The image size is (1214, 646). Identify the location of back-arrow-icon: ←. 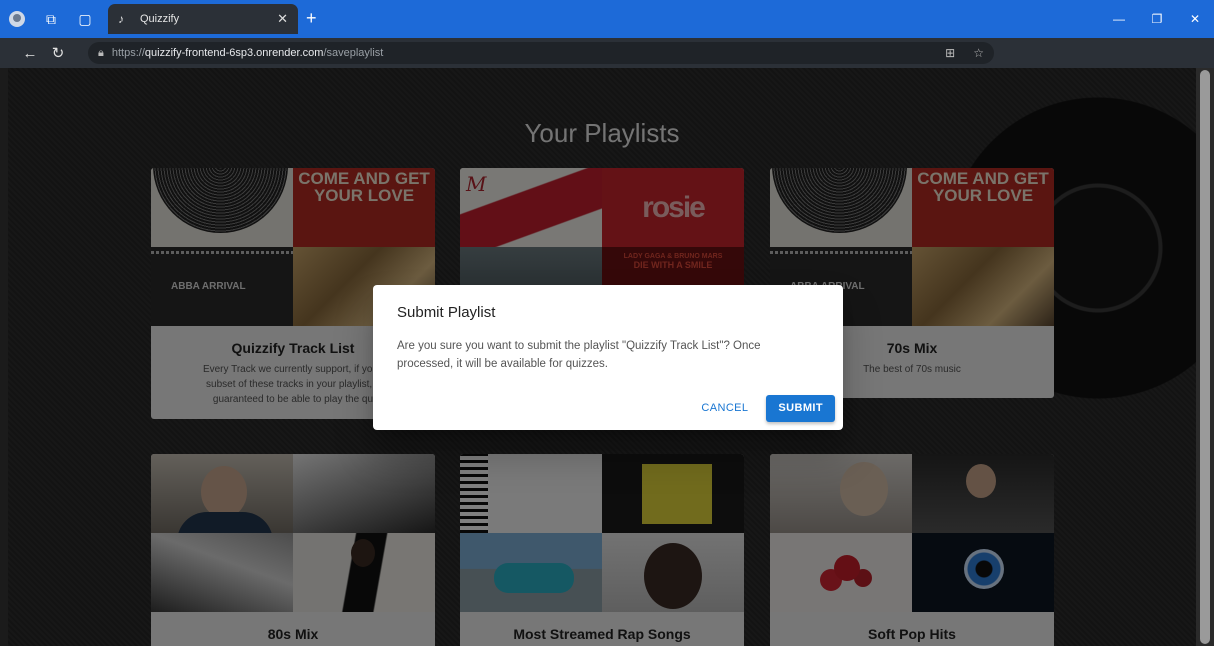
(30, 53).